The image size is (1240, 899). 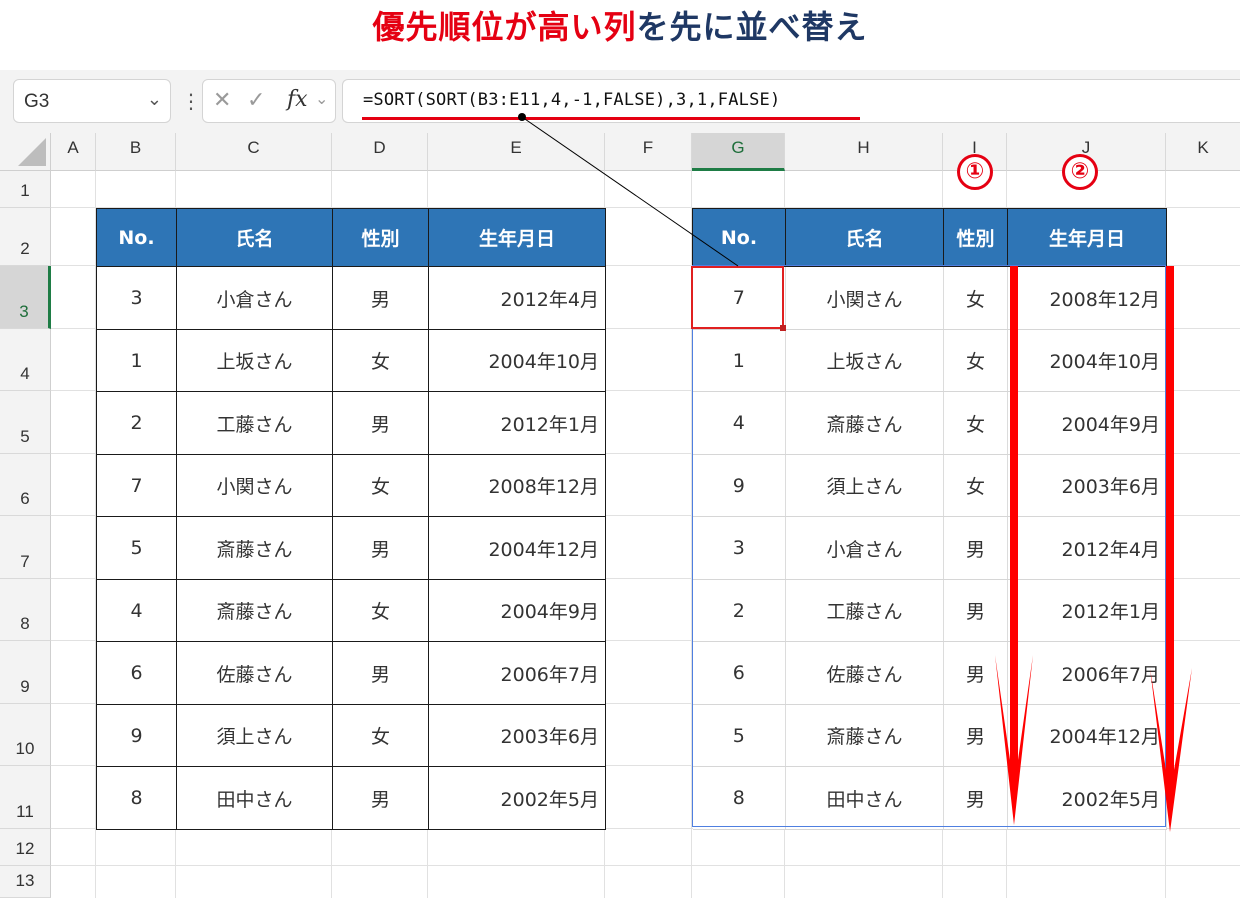 I want to click on row-header-7: 7, so click(x=25, y=547).